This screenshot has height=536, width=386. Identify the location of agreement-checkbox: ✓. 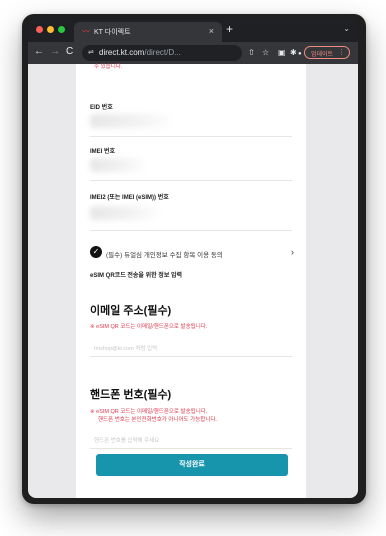
(96, 252).